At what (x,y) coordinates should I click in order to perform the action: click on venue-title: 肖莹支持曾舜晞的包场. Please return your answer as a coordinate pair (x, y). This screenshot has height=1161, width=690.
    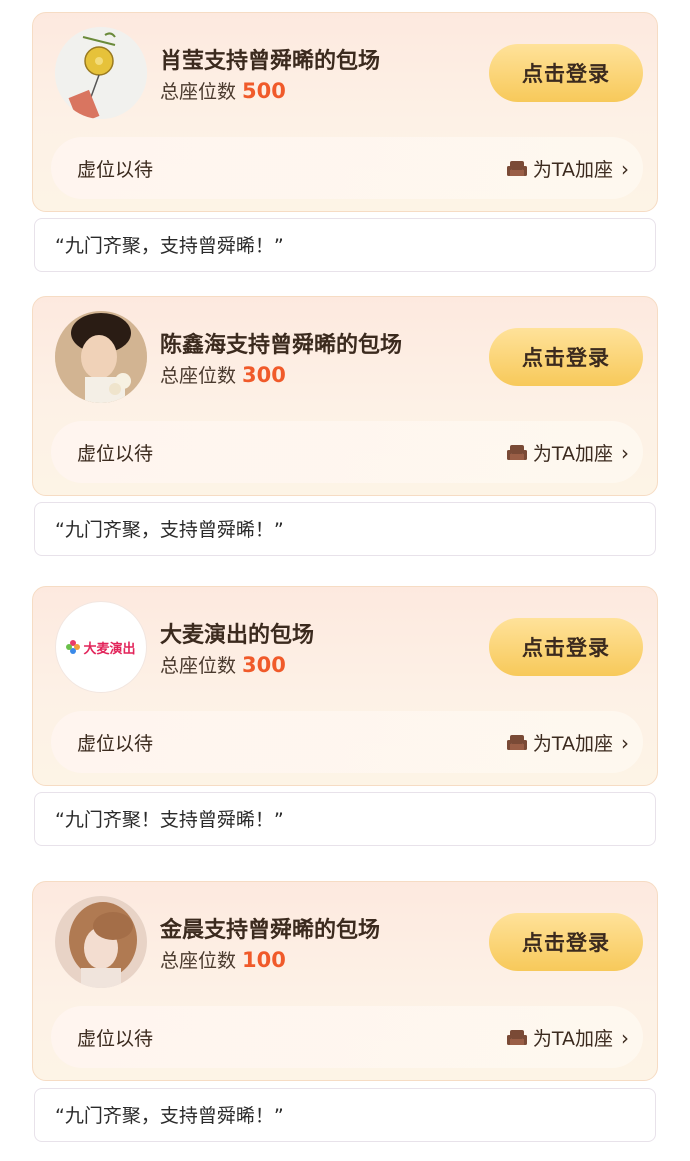
    Looking at the image, I should click on (270, 61).